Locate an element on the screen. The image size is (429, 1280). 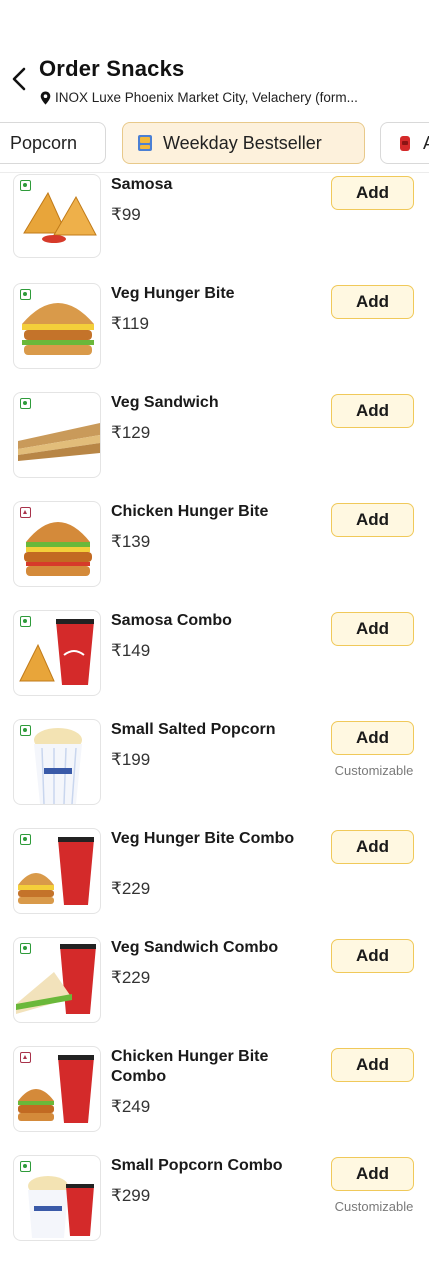
item-name: Veg Sandwich Combo is located at coordinates (195, 947).